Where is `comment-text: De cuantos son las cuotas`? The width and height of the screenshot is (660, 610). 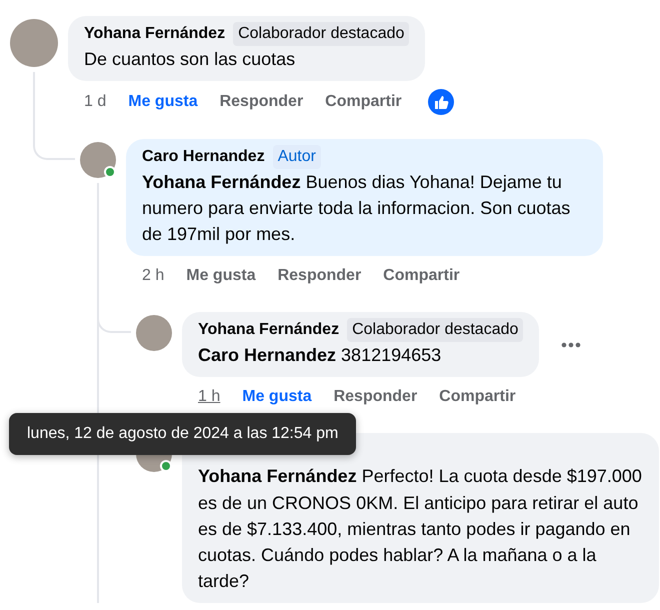
comment-text: De cuantos son las cuotas is located at coordinates (190, 59).